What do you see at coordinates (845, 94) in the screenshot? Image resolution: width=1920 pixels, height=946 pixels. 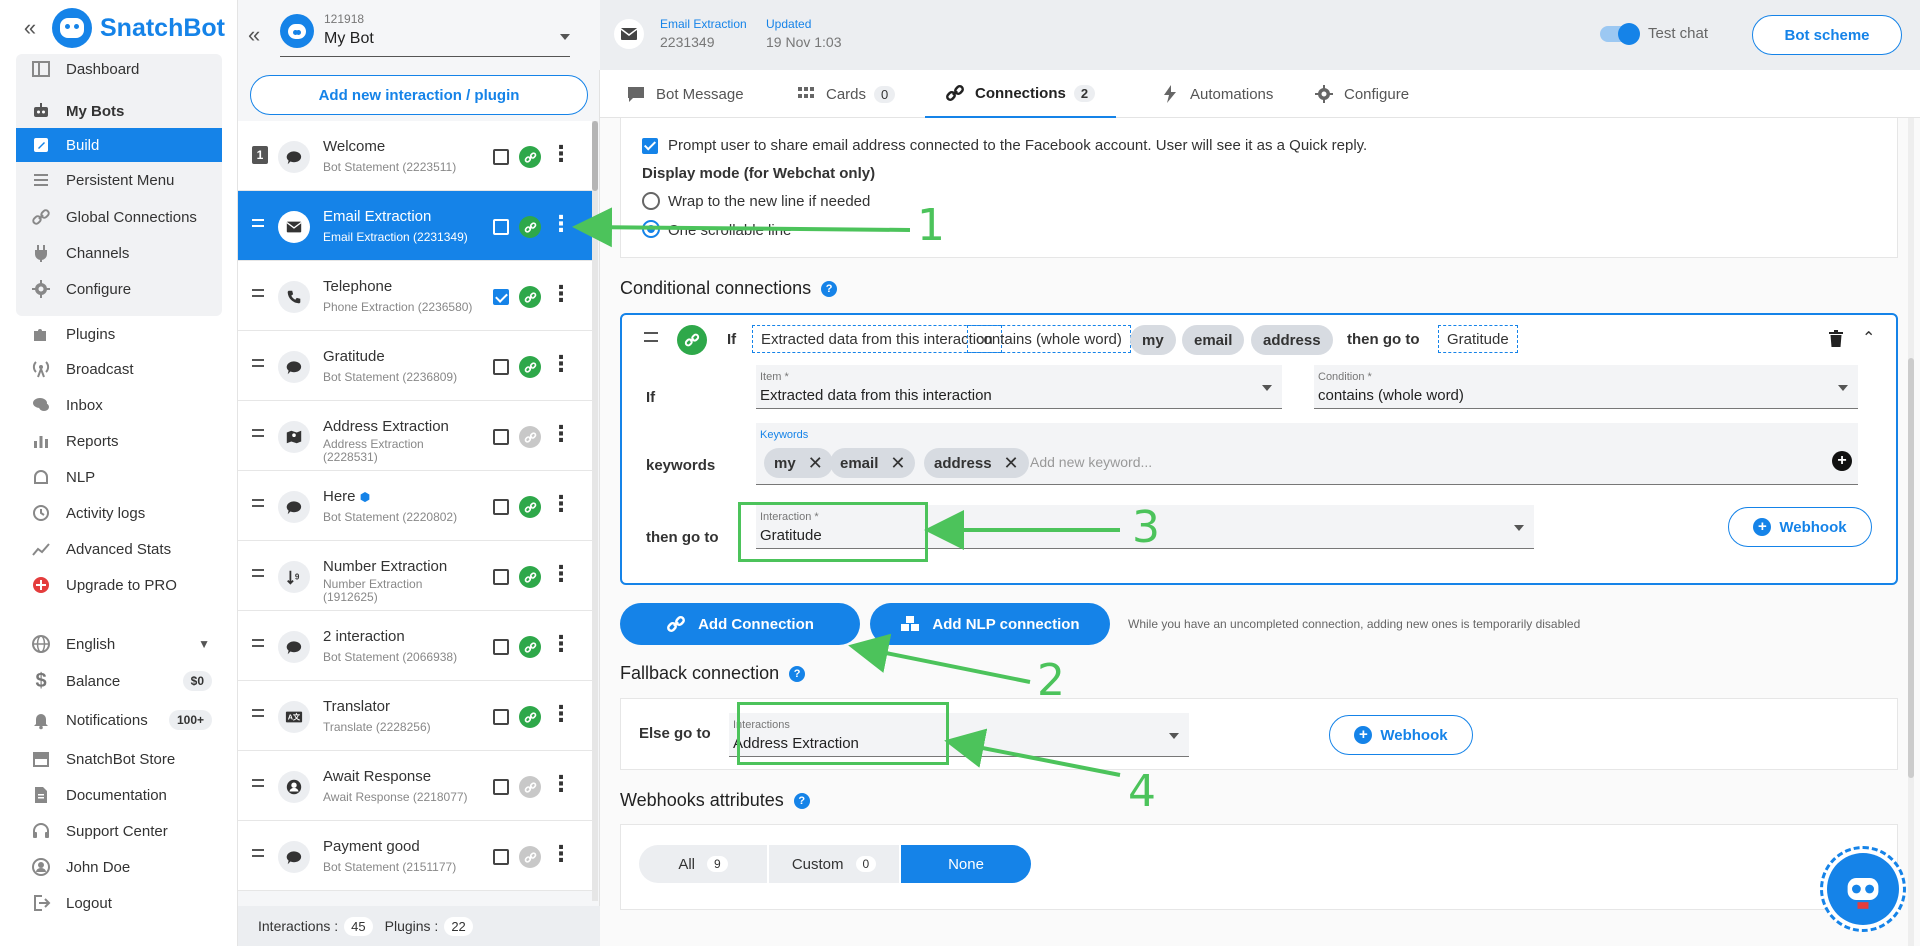 I see `tab-cards: Cards 0` at bounding box center [845, 94].